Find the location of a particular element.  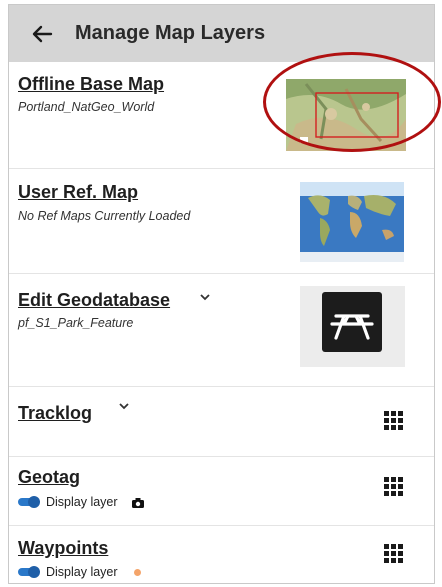

app-header: Manage Map Layers is located at coordinates (221, 33).